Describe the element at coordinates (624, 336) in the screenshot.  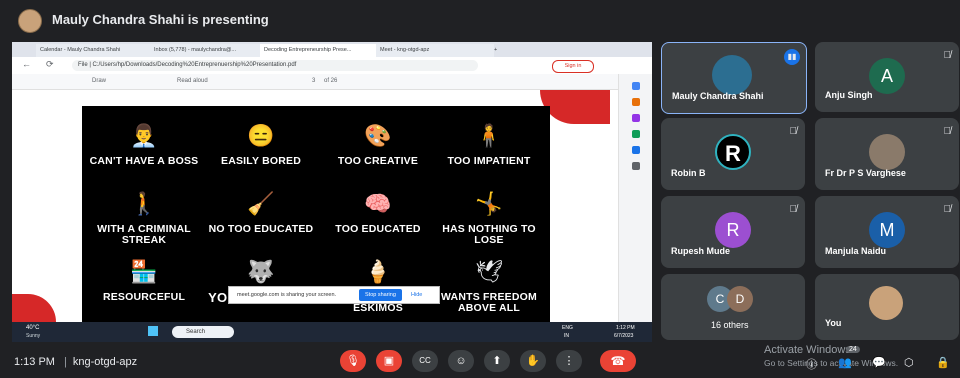
I see `taskbar-date: 6/7/2023` at that location.